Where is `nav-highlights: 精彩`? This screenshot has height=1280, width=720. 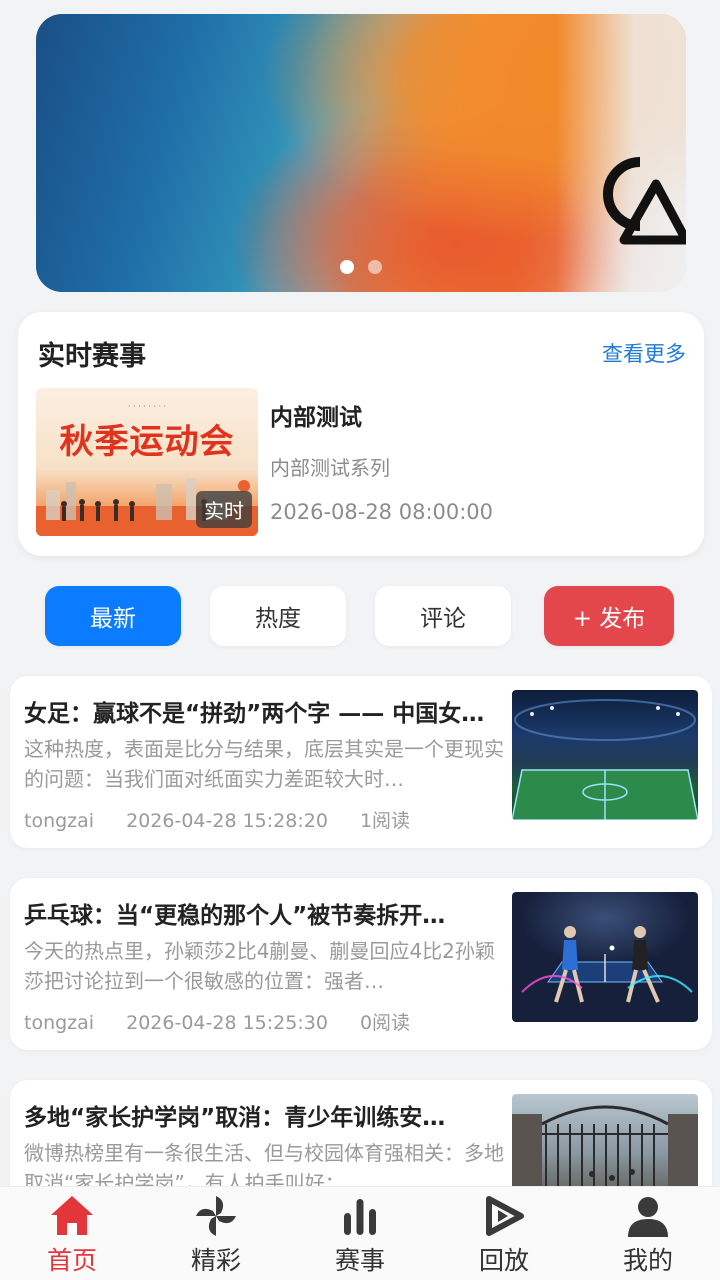 nav-highlights: 精彩 is located at coordinates (216, 1233).